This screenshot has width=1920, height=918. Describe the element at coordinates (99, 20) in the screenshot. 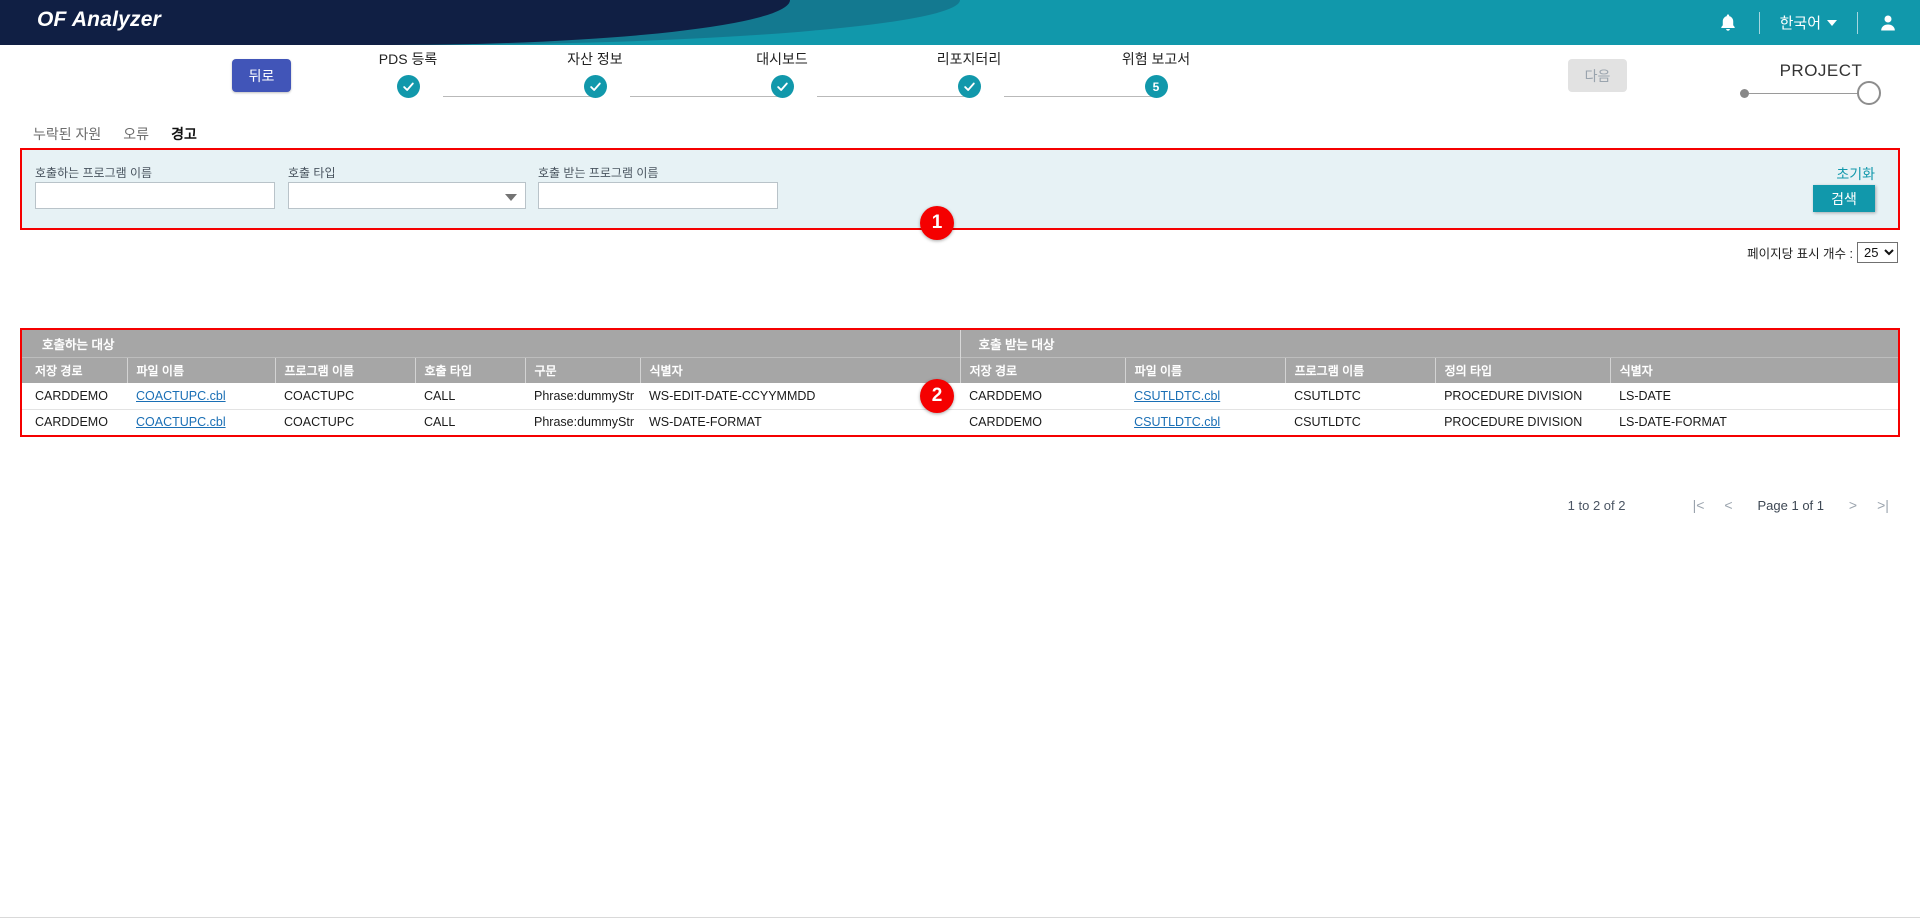

I see `app-logo: OF Analyzer` at that location.